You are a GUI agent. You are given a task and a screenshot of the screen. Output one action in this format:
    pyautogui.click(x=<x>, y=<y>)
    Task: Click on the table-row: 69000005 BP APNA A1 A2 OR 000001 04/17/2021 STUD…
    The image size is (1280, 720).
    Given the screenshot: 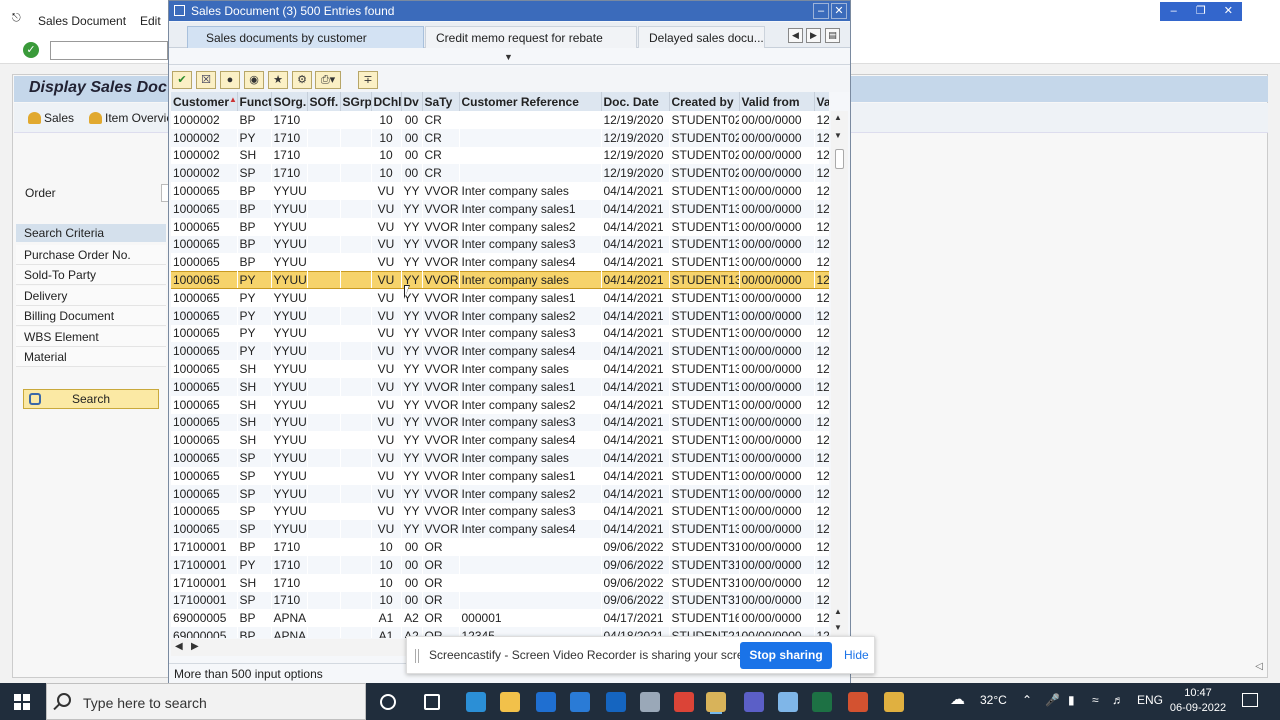 What is the action you would take?
    pyautogui.click(x=500, y=618)
    